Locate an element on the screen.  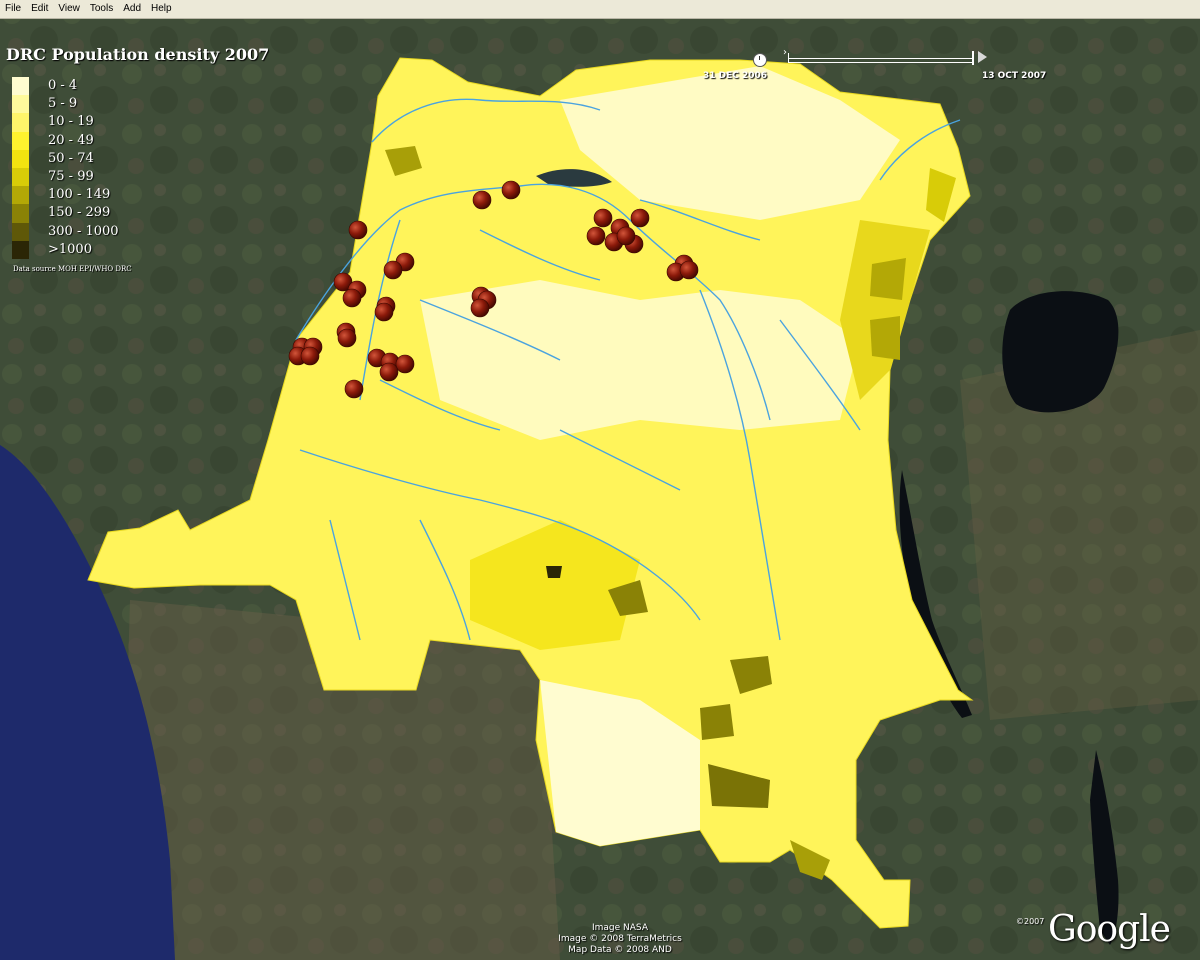
slider-end-handle is located at coordinates (973, 58).